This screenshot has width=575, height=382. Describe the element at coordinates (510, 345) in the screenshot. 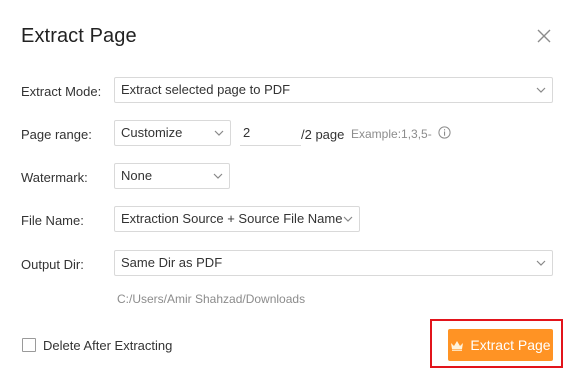

I see `extract-page-button-label: Extract Page` at that location.